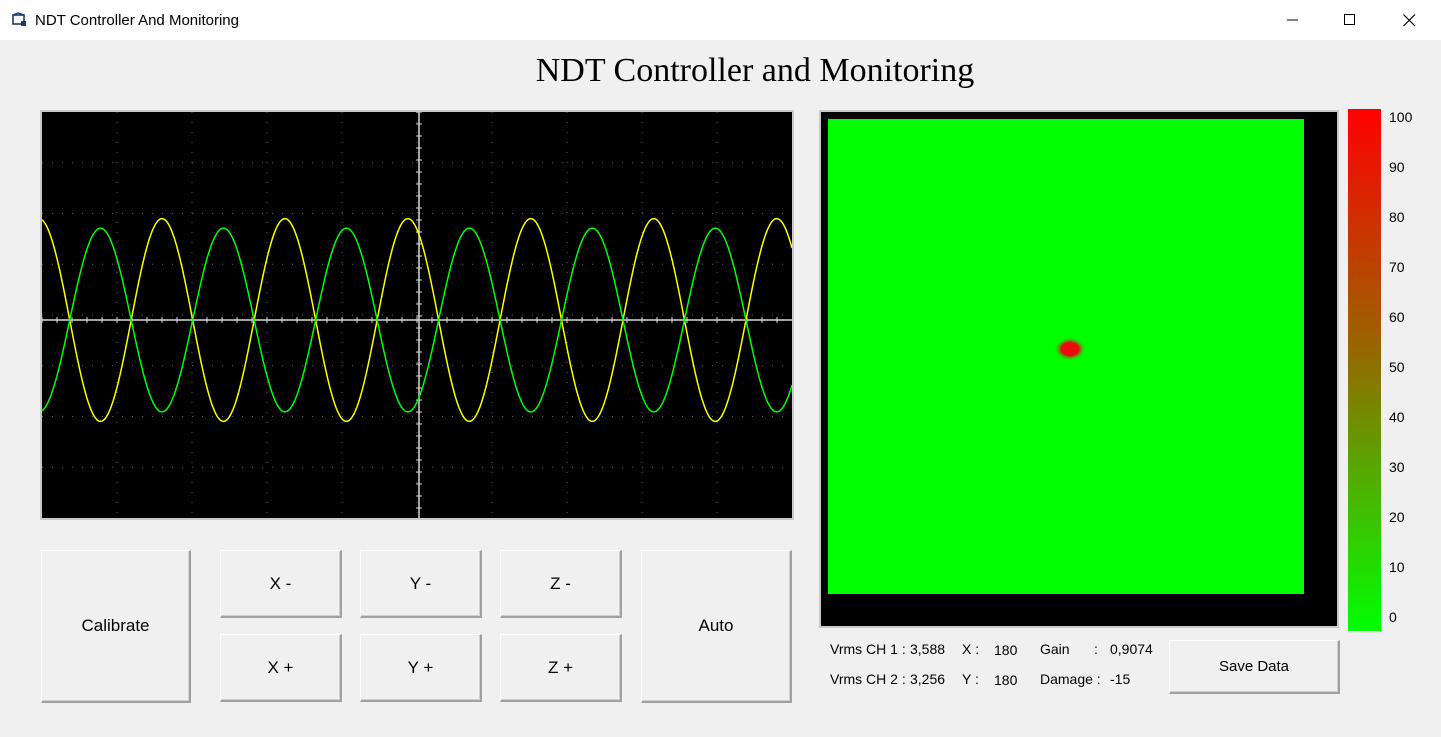 The image size is (1441, 737). What do you see at coordinates (1070, 349) in the screenshot?
I see `damage-hotspot` at bounding box center [1070, 349].